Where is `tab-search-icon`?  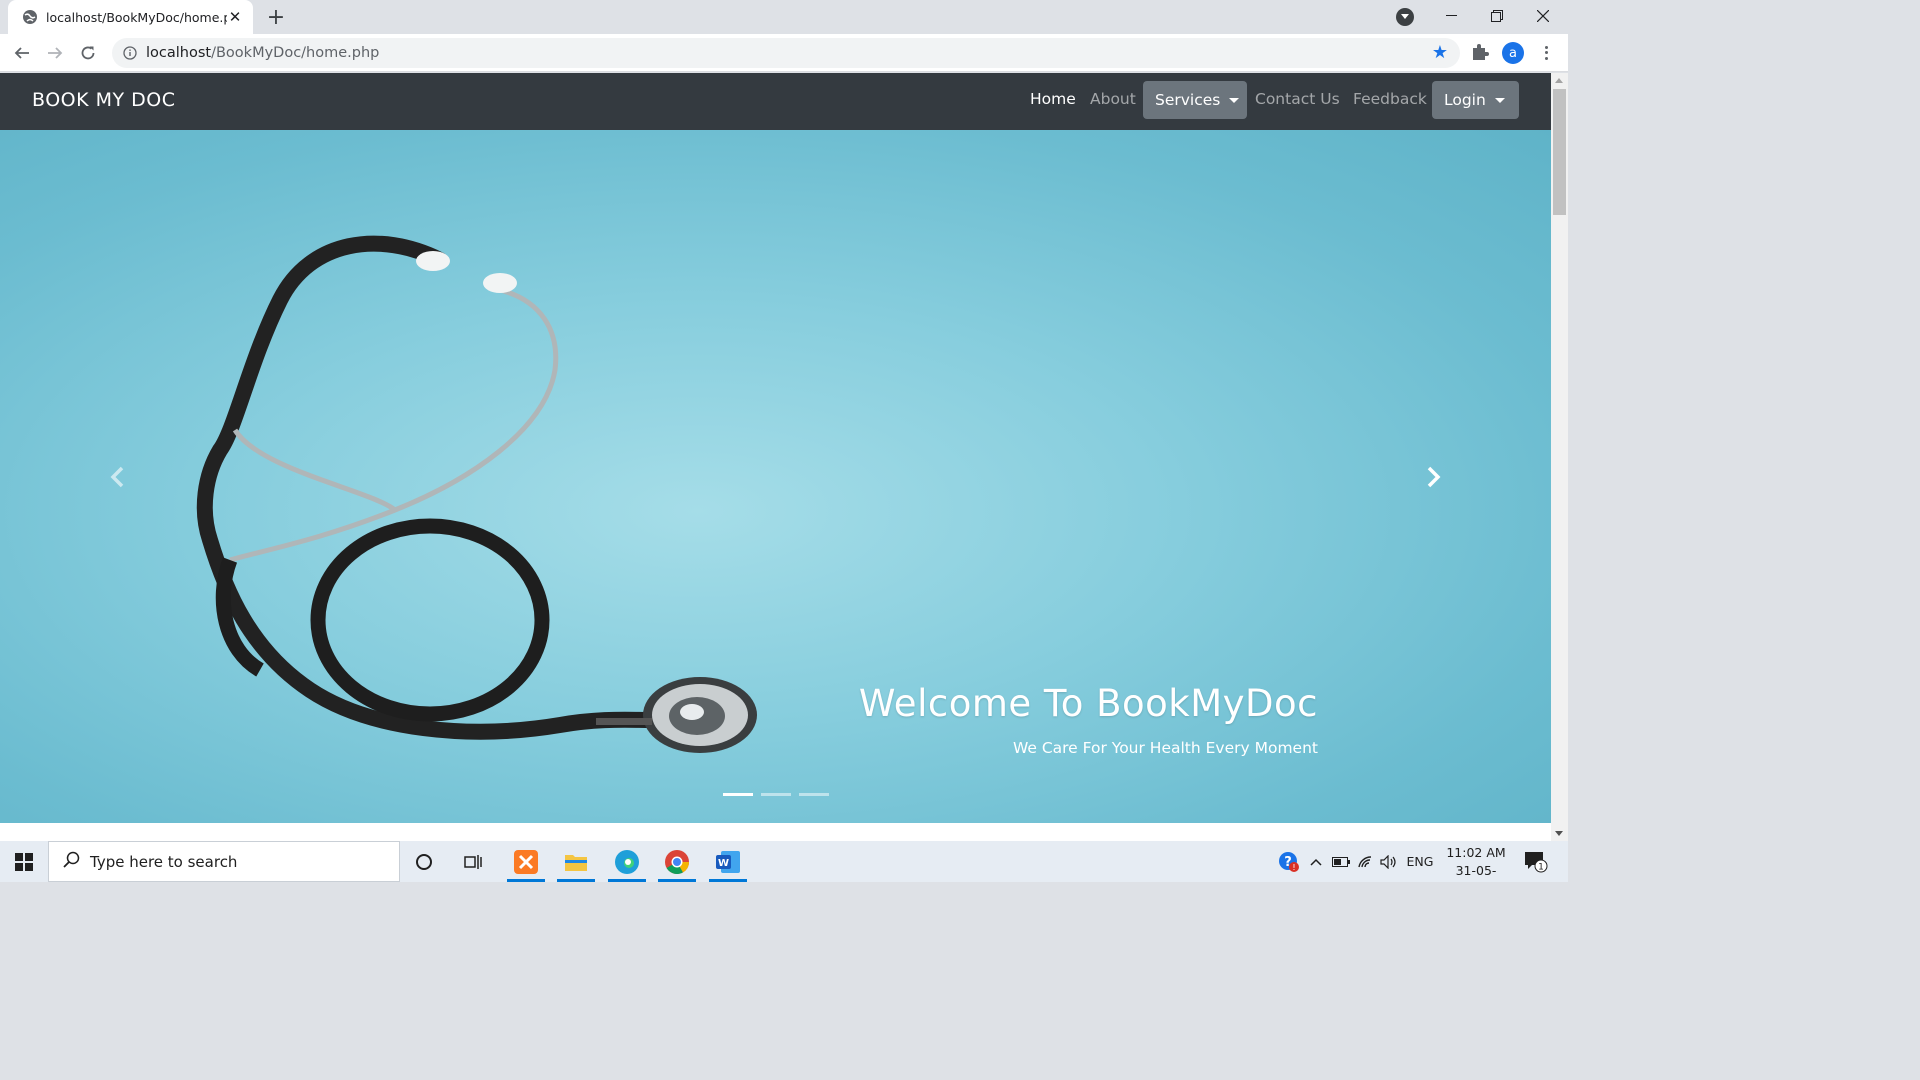
tab-search-icon is located at coordinates (1405, 17).